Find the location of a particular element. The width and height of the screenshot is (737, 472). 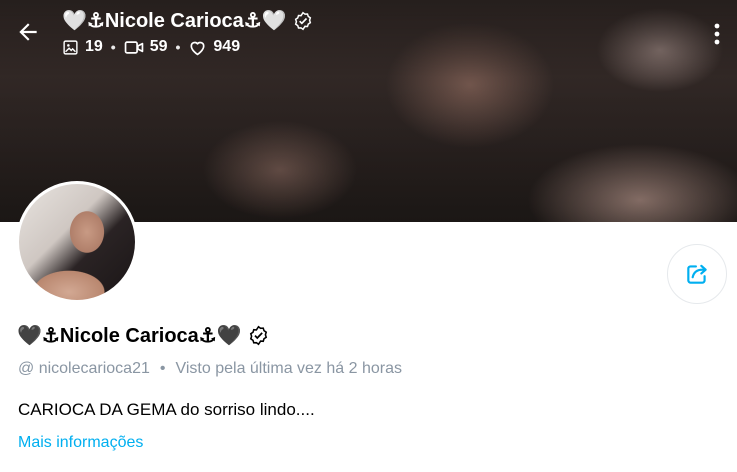

more-options-button is located at coordinates (717, 34).